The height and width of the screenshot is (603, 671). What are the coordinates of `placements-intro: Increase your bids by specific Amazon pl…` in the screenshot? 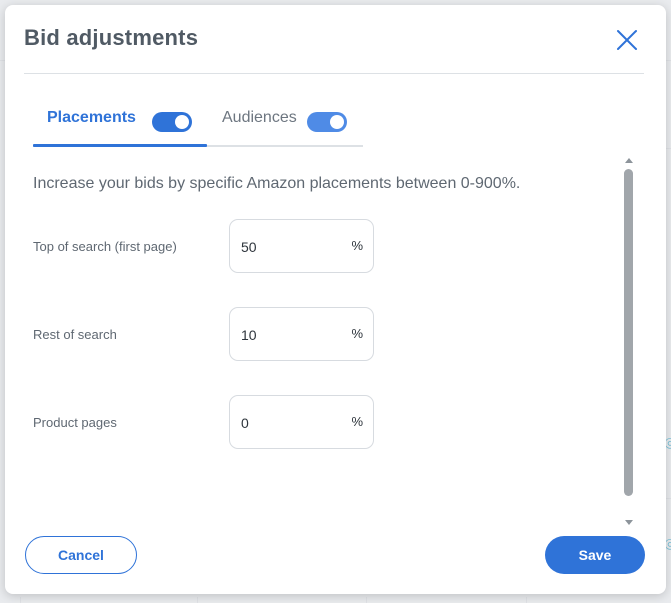 It's located at (277, 183).